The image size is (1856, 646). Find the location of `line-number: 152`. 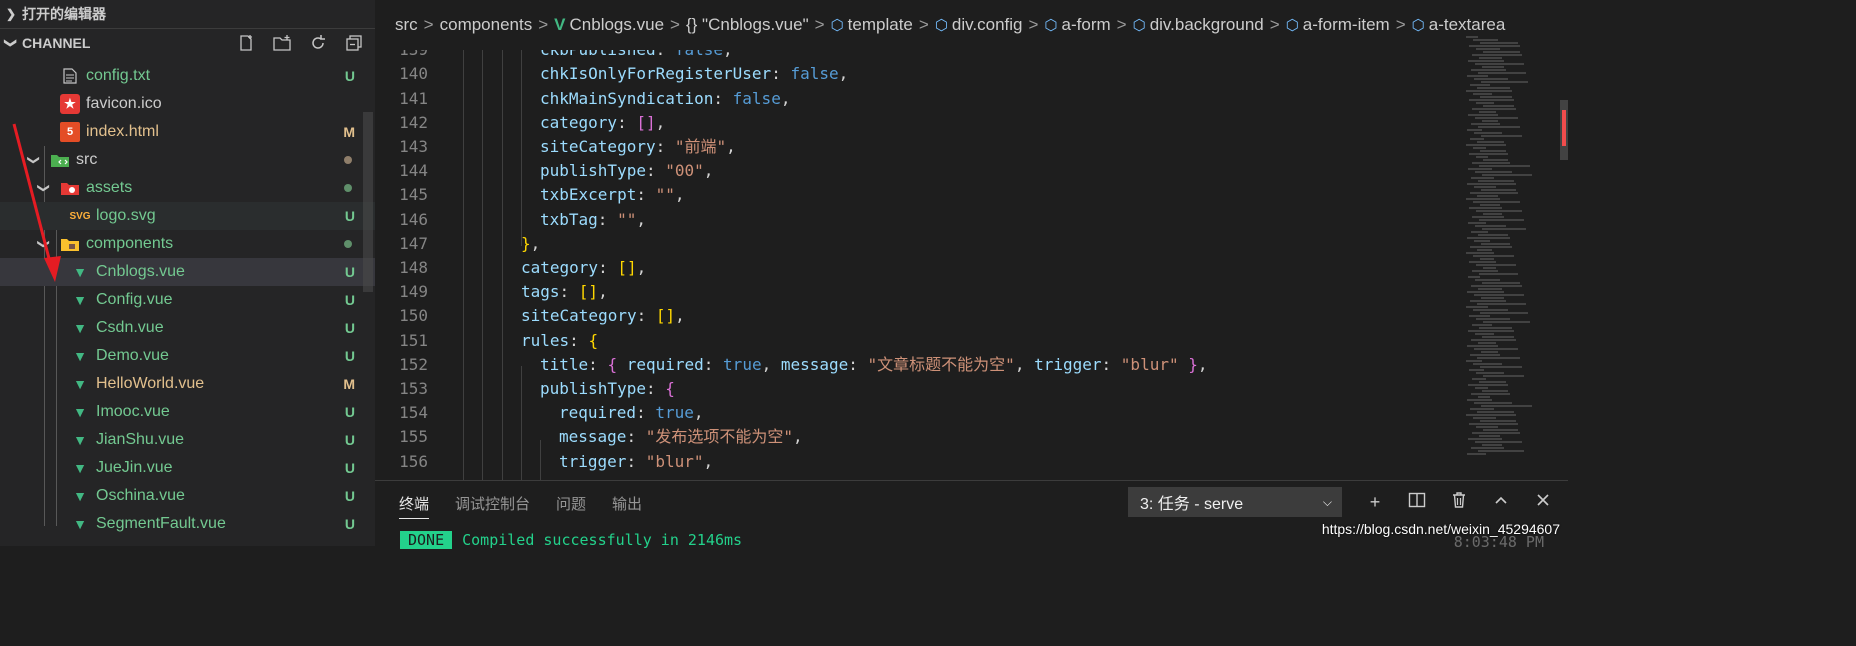

line-number: 152 is located at coordinates (413, 364).